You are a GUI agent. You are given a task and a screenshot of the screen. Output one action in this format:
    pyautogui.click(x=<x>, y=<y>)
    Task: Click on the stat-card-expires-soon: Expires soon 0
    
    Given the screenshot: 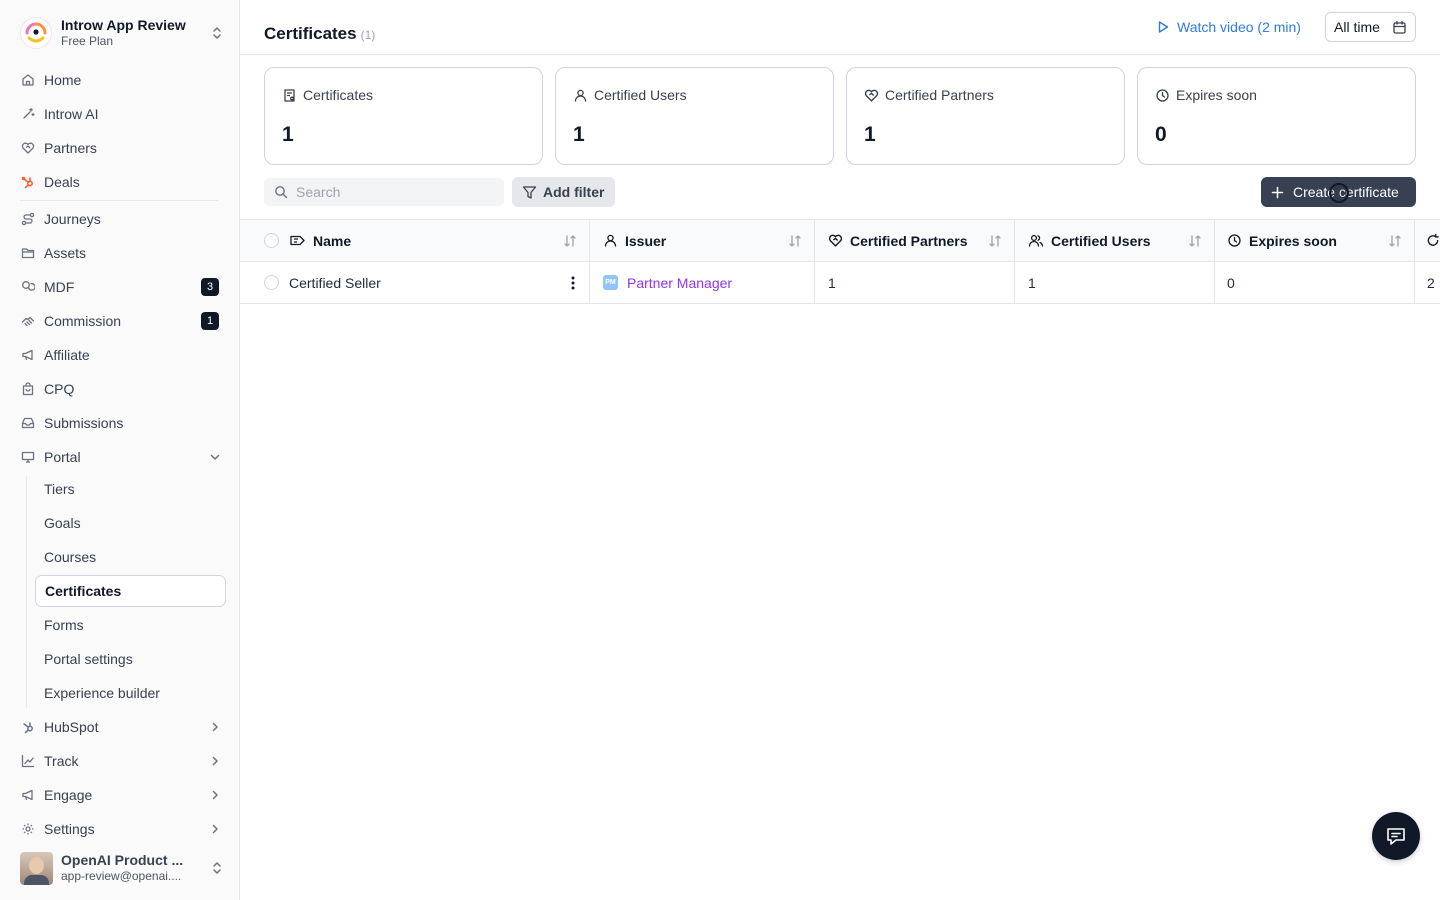 What is the action you would take?
    pyautogui.click(x=1276, y=116)
    